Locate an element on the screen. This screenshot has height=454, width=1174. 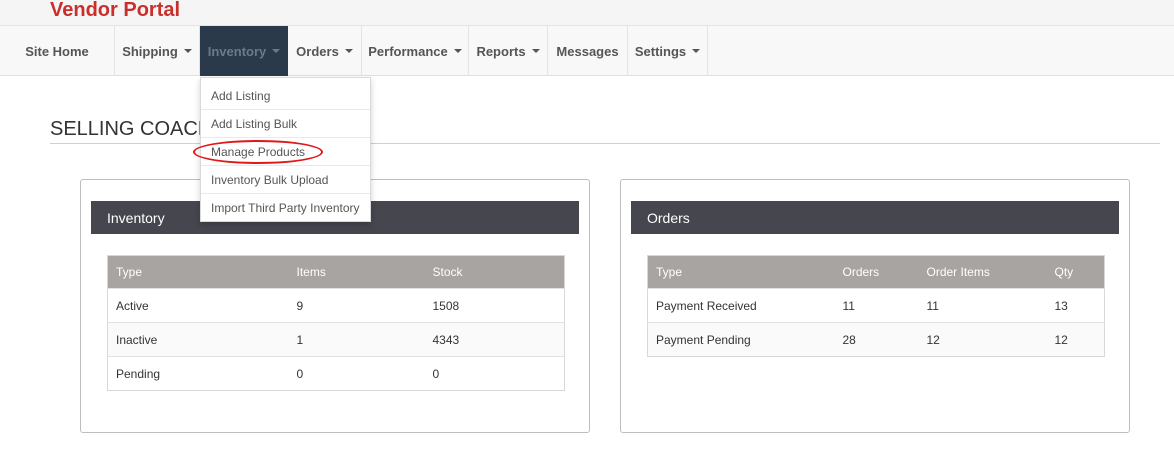
brand-title: Vendor Portal is located at coordinates (115, 11).